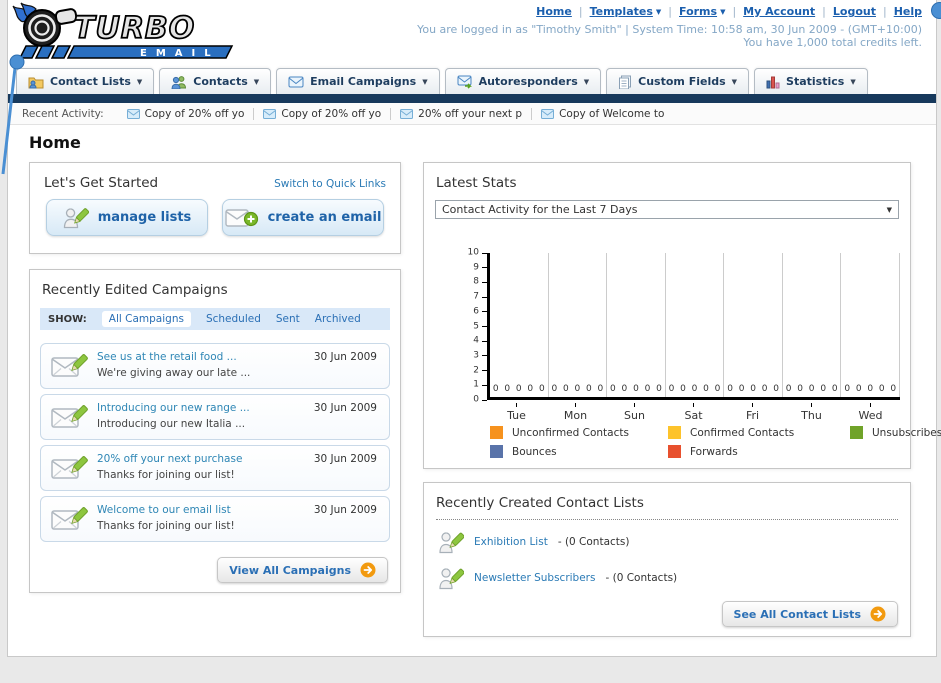  Describe the element at coordinates (693, 412) in the screenshot. I see `chart-x-axis: Tue Mon Sun Sat Fri Thu Wed` at that location.